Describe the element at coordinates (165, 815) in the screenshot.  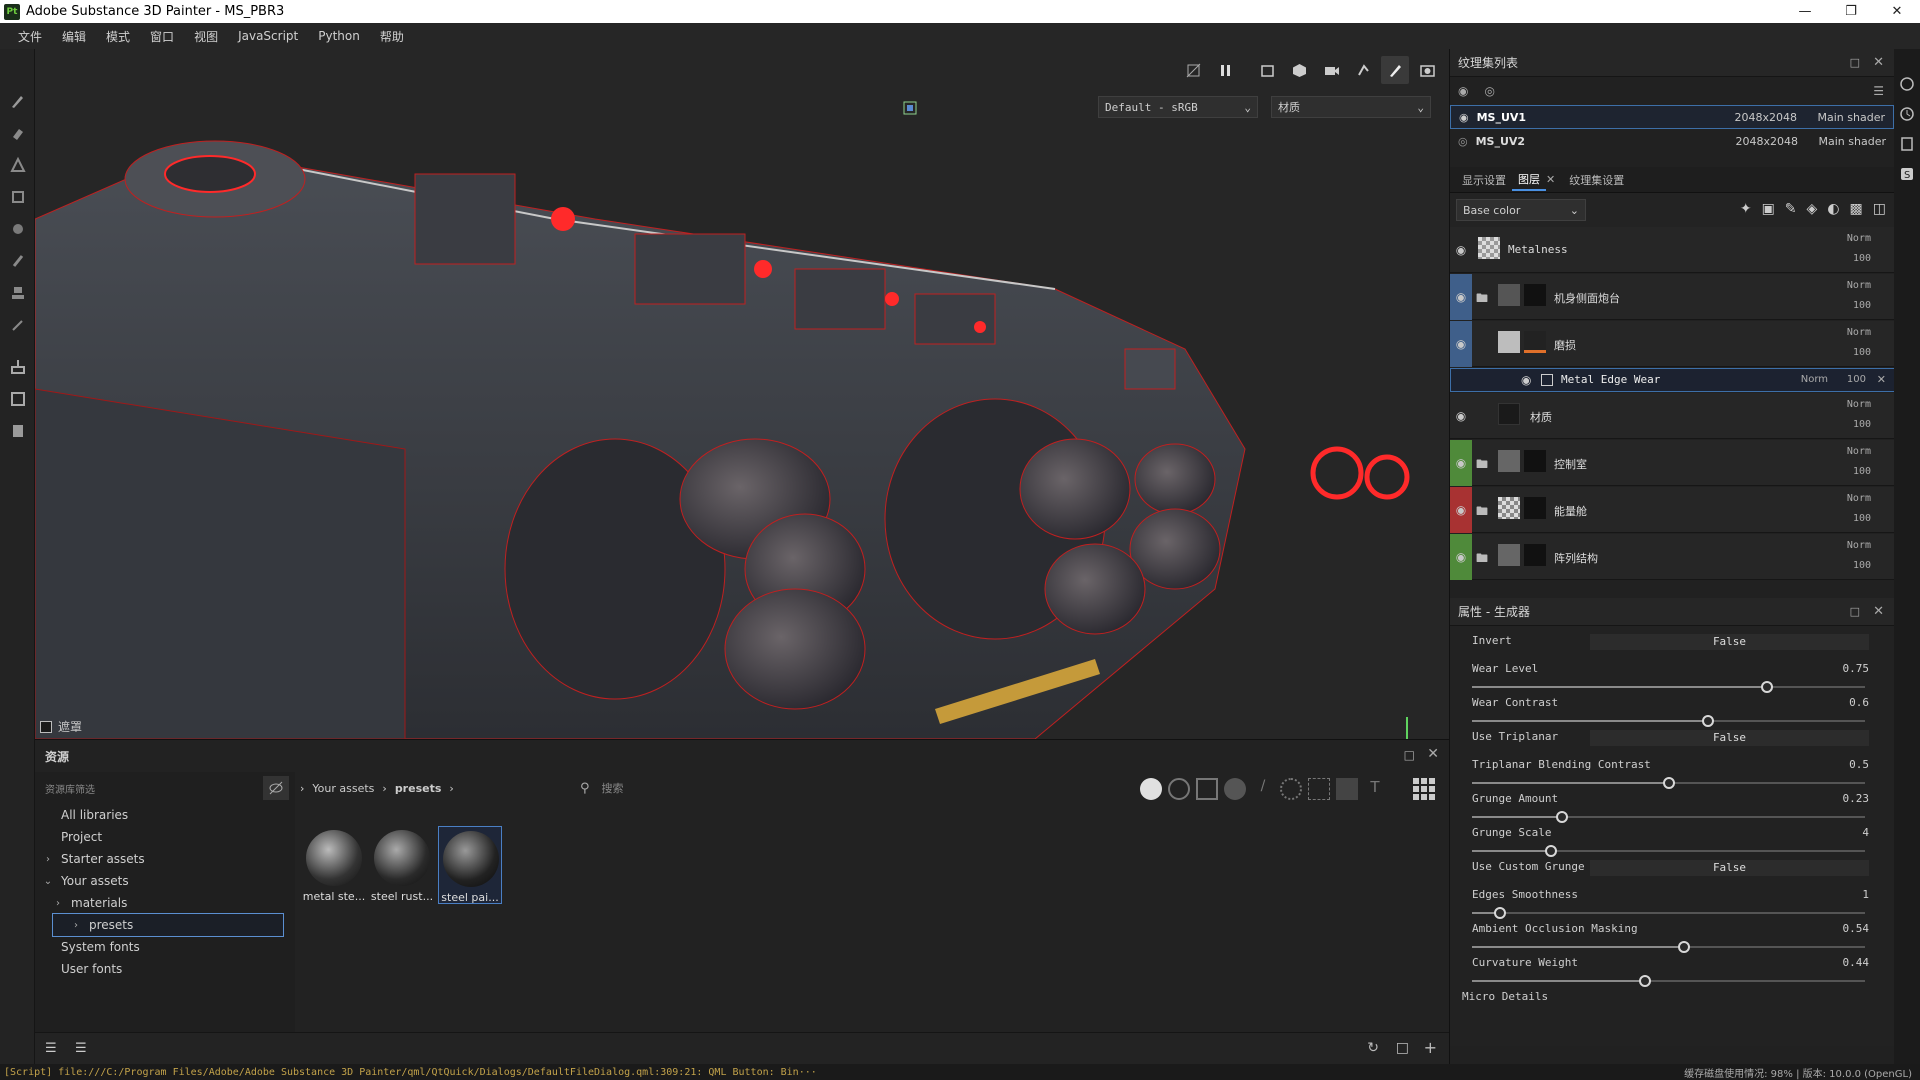
I see `tree-item: All libraries` at that location.